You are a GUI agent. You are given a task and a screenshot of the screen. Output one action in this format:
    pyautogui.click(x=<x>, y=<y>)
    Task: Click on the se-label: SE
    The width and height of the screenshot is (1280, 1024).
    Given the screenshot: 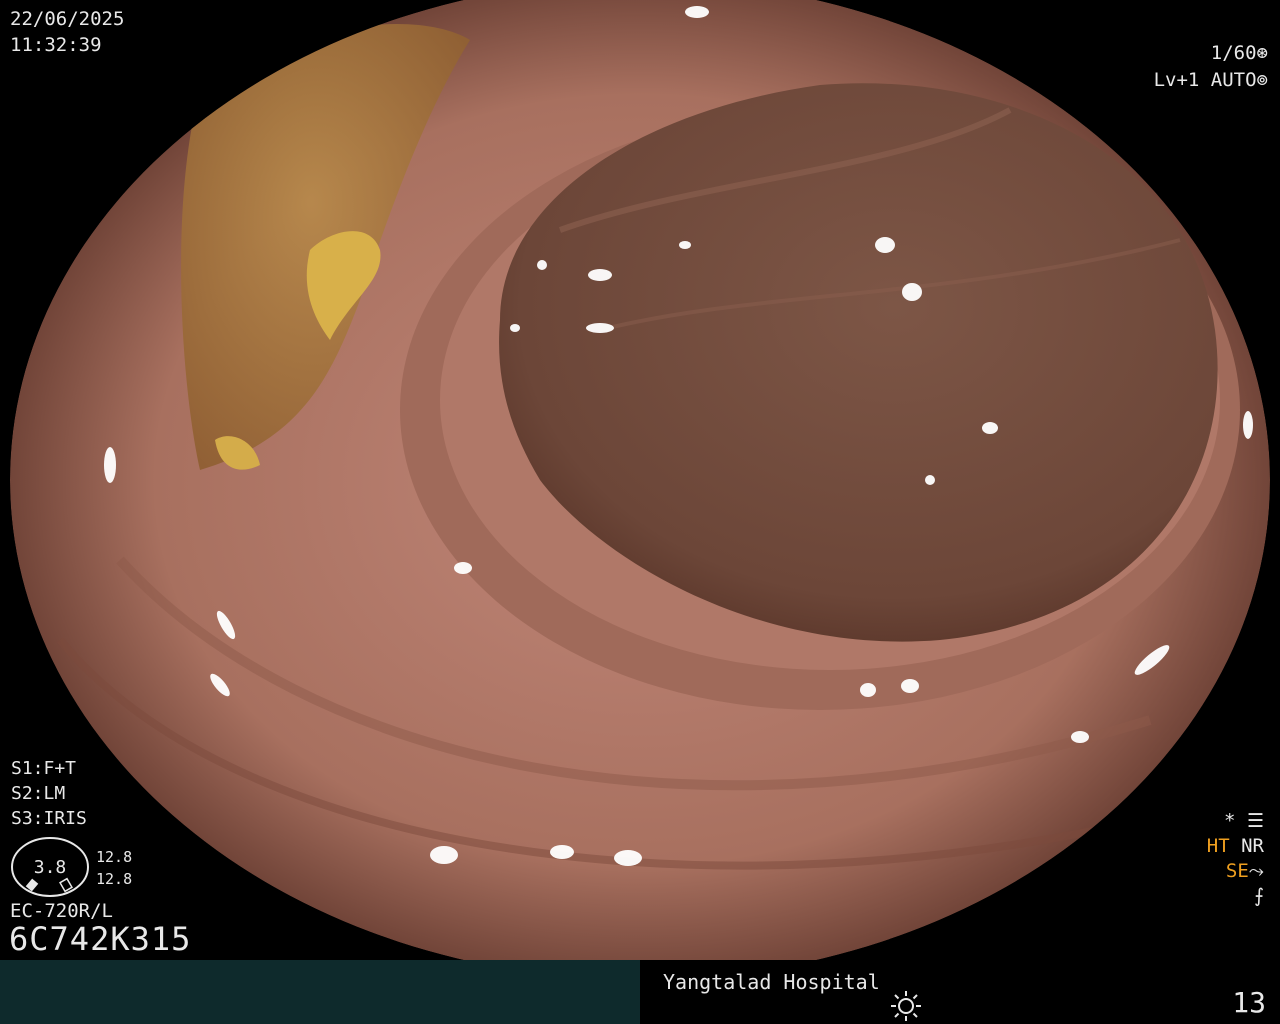 What is the action you would take?
    pyautogui.click(x=1237, y=871)
    